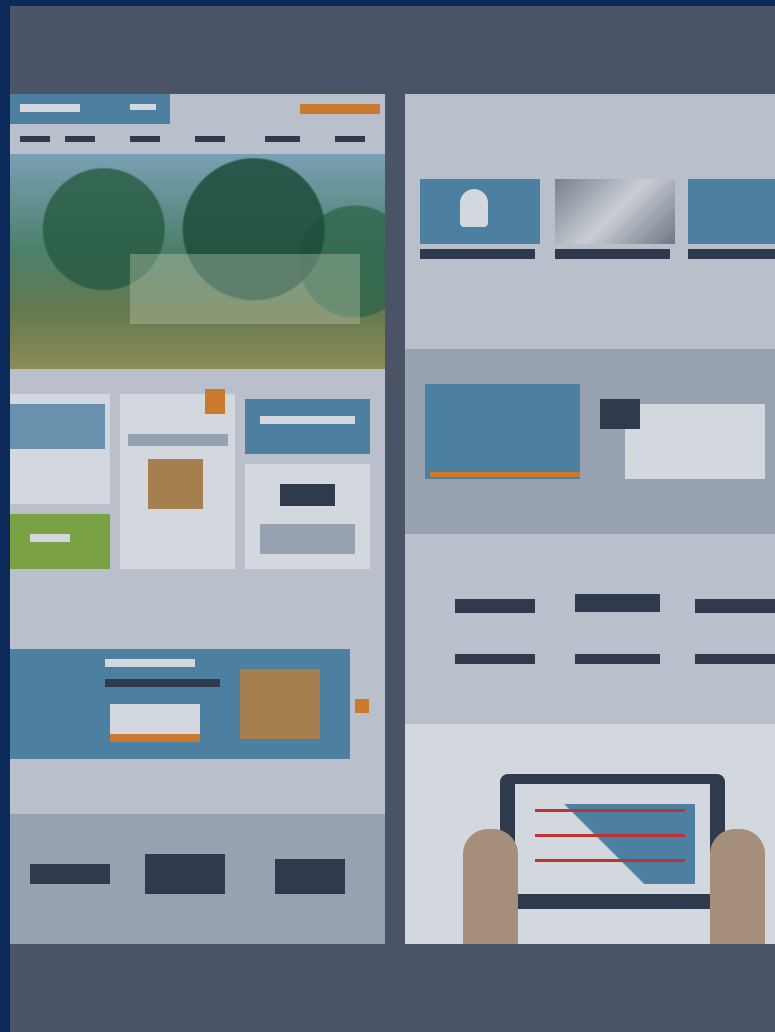 The width and height of the screenshot is (775, 1032). Describe the element at coordinates (731, 254) in the screenshot. I see `product-card-third-caption` at that location.